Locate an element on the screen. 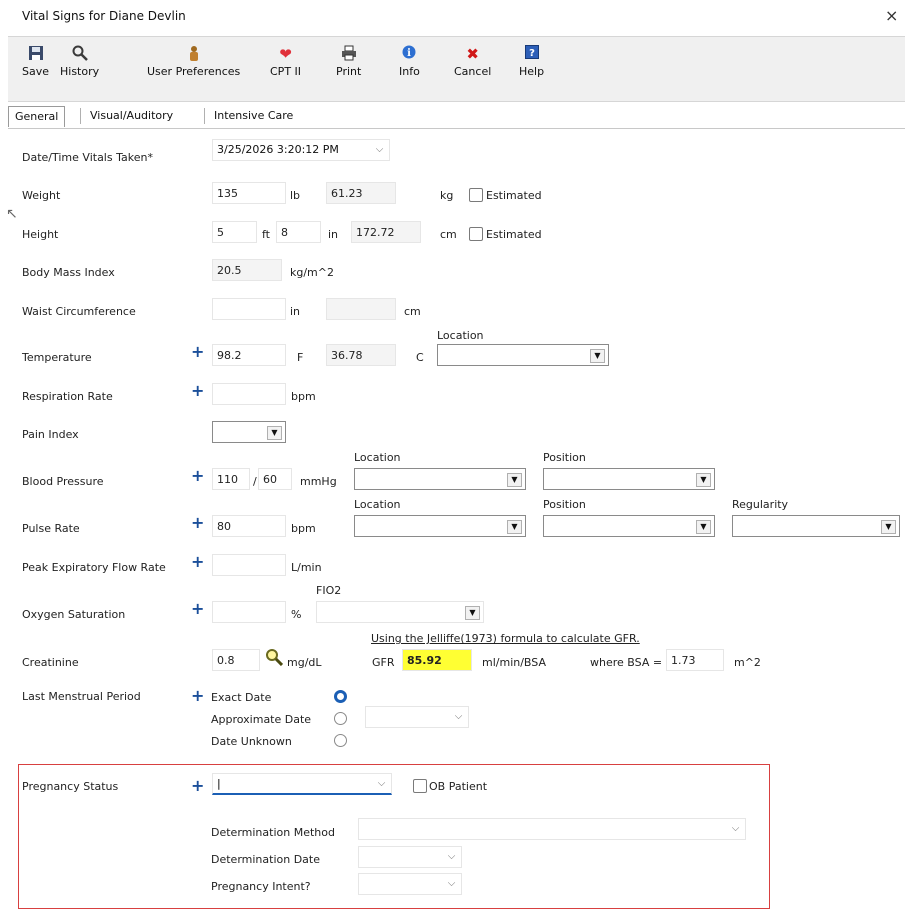  tab-bar: General Visual/Auditory Intensive Care is located at coordinates (456, 116).